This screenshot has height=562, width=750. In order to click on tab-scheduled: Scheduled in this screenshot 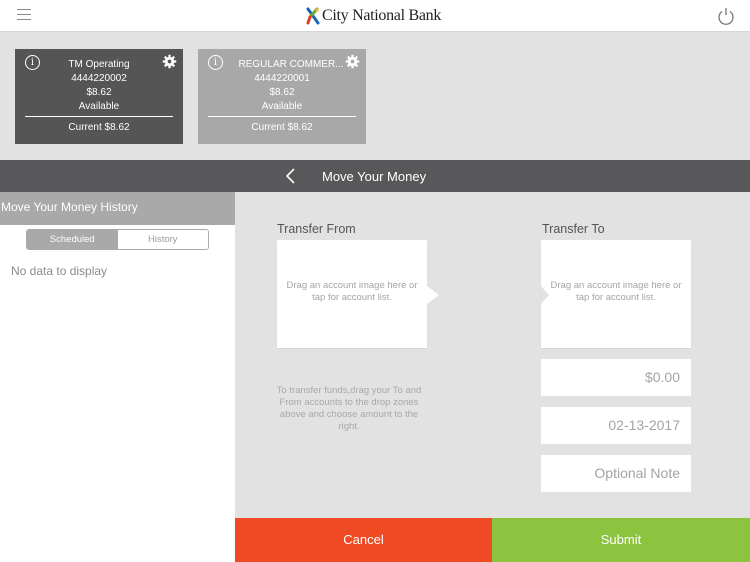, I will do `click(72, 239)`.